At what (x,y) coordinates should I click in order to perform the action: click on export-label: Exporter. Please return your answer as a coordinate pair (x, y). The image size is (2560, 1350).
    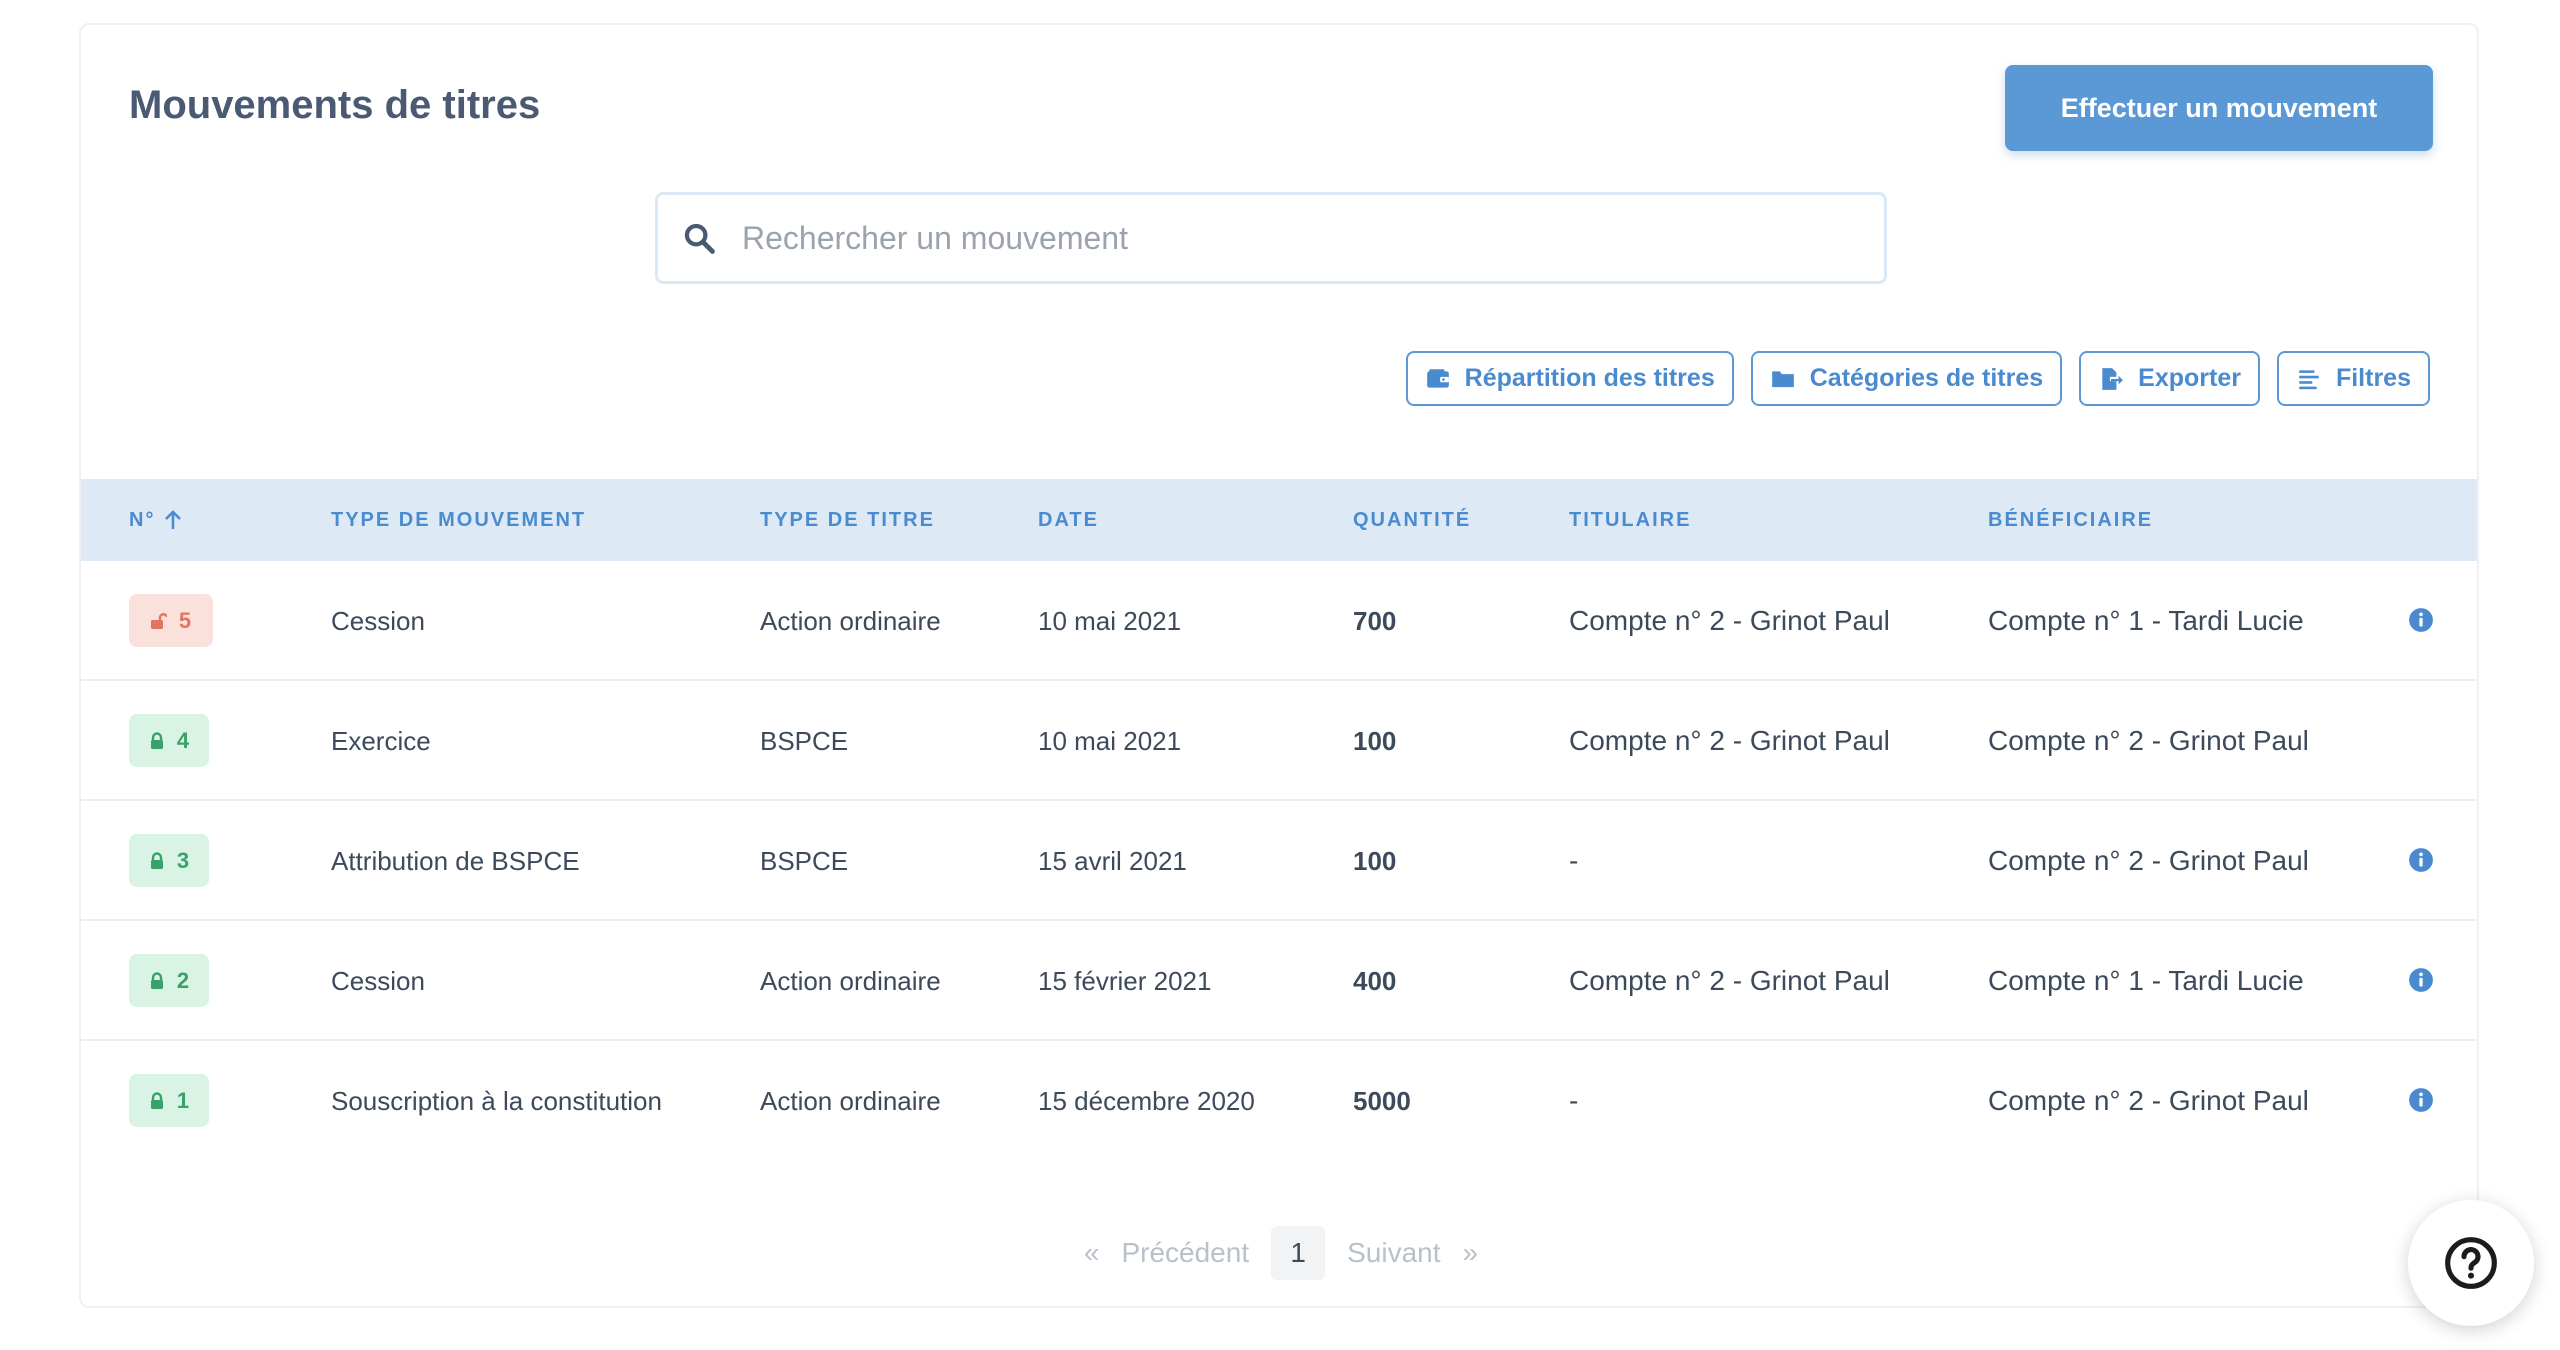
    Looking at the image, I should click on (2189, 378).